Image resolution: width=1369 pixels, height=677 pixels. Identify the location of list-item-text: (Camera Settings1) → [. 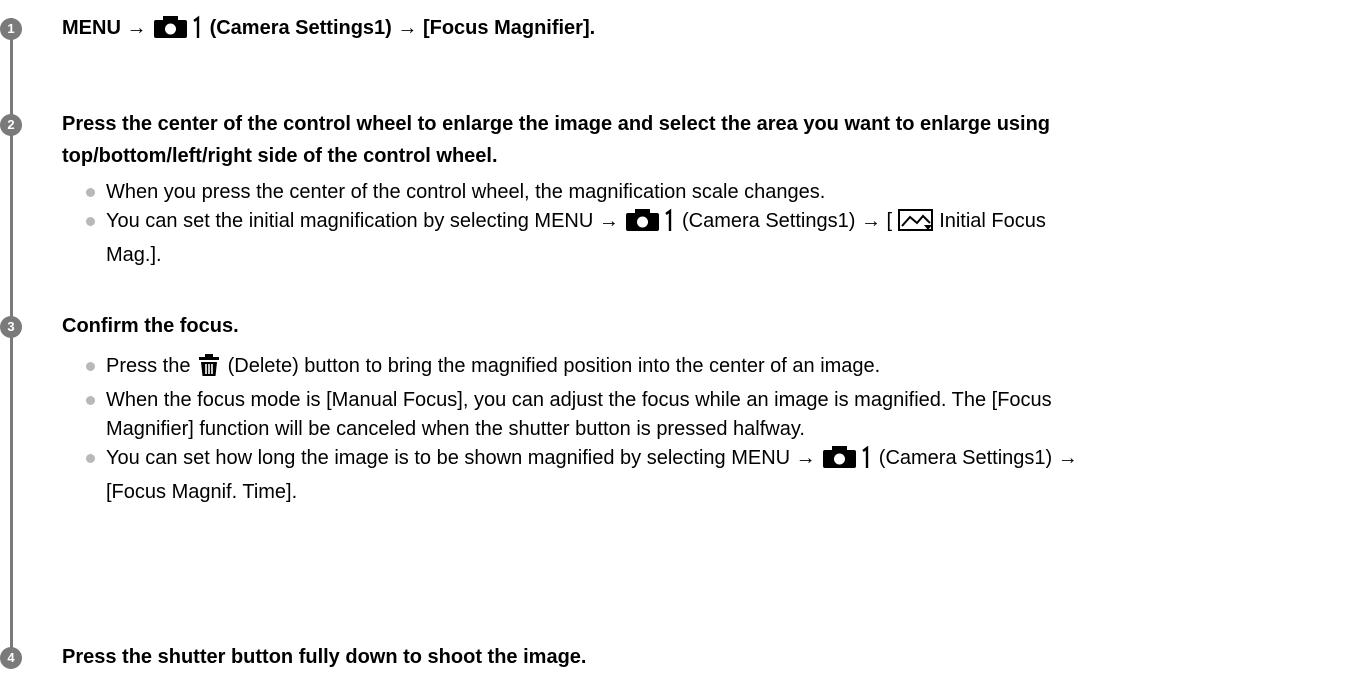
(787, 221).